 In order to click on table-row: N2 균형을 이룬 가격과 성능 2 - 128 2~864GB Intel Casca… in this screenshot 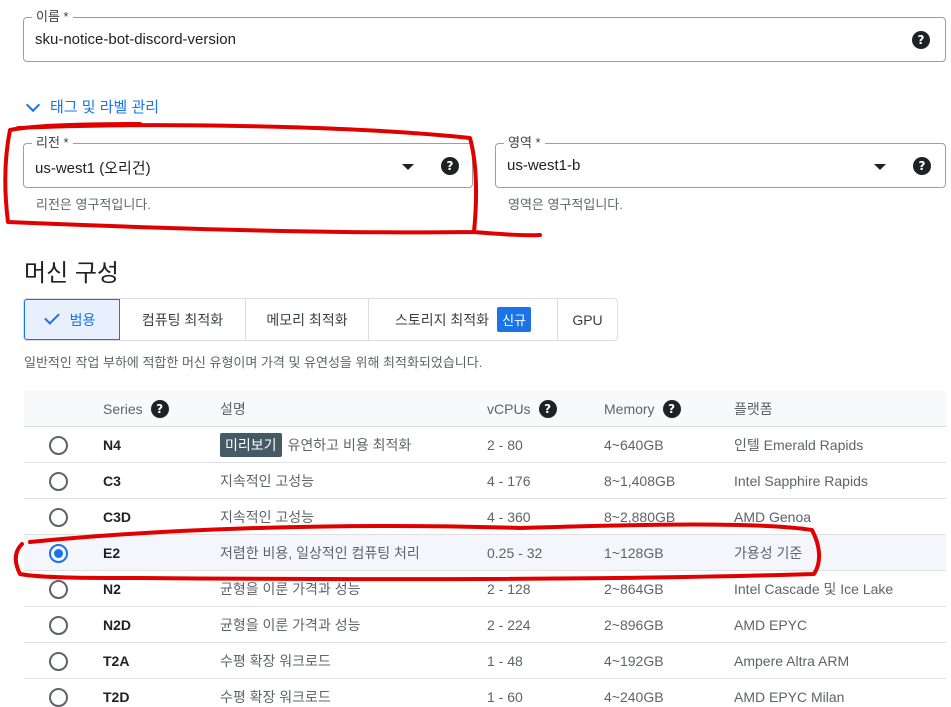, I will do `click(485, 589)`.